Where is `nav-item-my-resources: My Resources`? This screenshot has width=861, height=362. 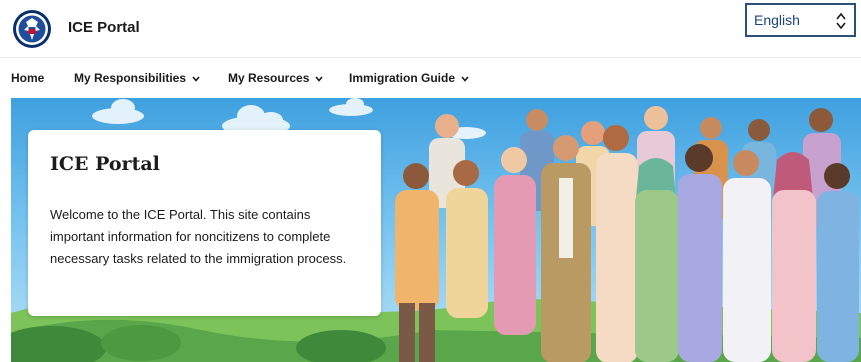
nav-item-my-resources: My Resources is located at coordinates (275, 78).